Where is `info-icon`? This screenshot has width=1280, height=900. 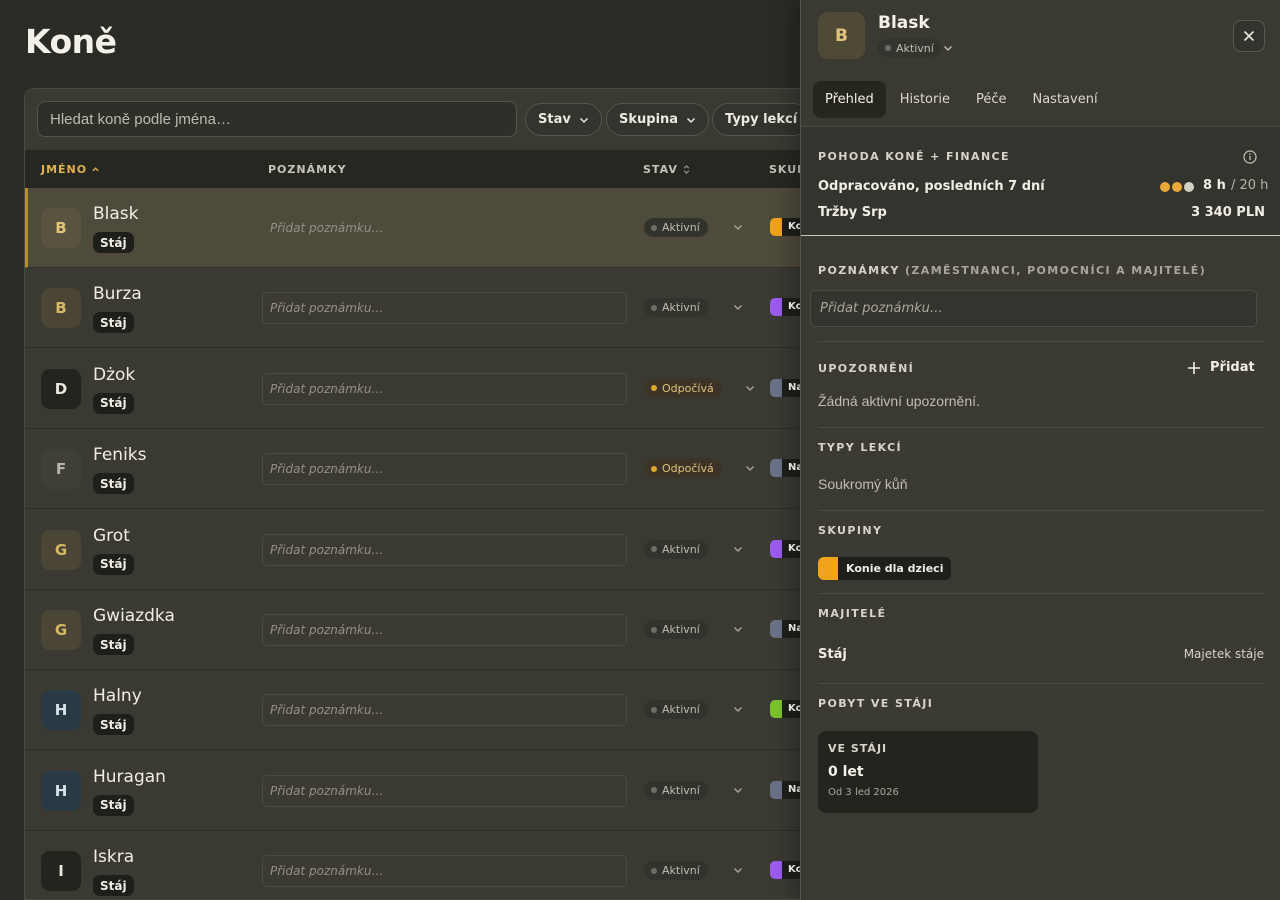
info-icon is located at coordinates (1250, 157).